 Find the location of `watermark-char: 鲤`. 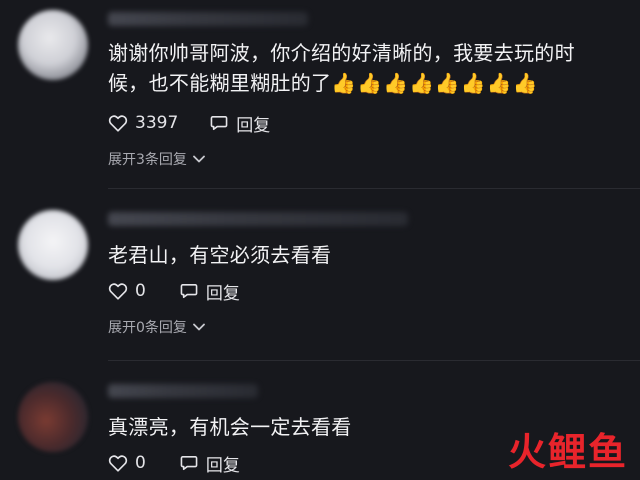

watermark-char: 鲤 is located at coordinates (567, 452).